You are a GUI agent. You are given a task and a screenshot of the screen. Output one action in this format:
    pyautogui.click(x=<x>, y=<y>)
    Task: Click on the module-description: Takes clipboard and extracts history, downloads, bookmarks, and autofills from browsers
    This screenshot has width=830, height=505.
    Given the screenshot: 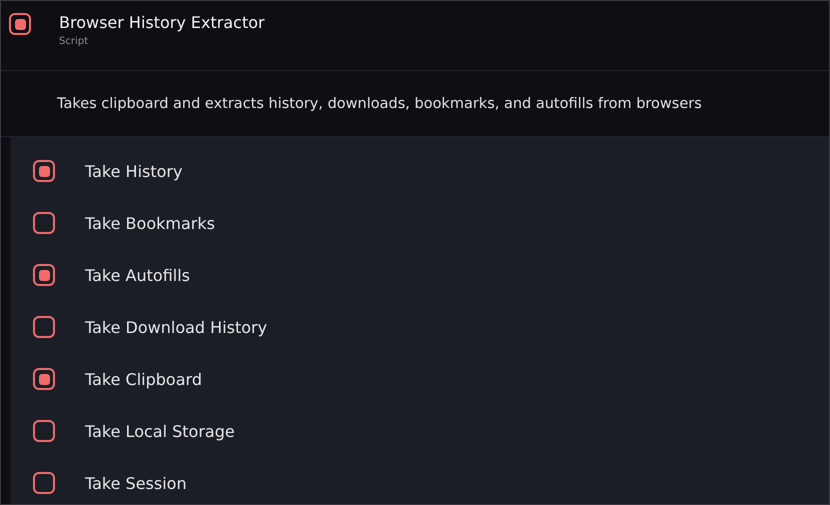 What is the action you would take?
    pyautogui.click(x=379, y=104)
    